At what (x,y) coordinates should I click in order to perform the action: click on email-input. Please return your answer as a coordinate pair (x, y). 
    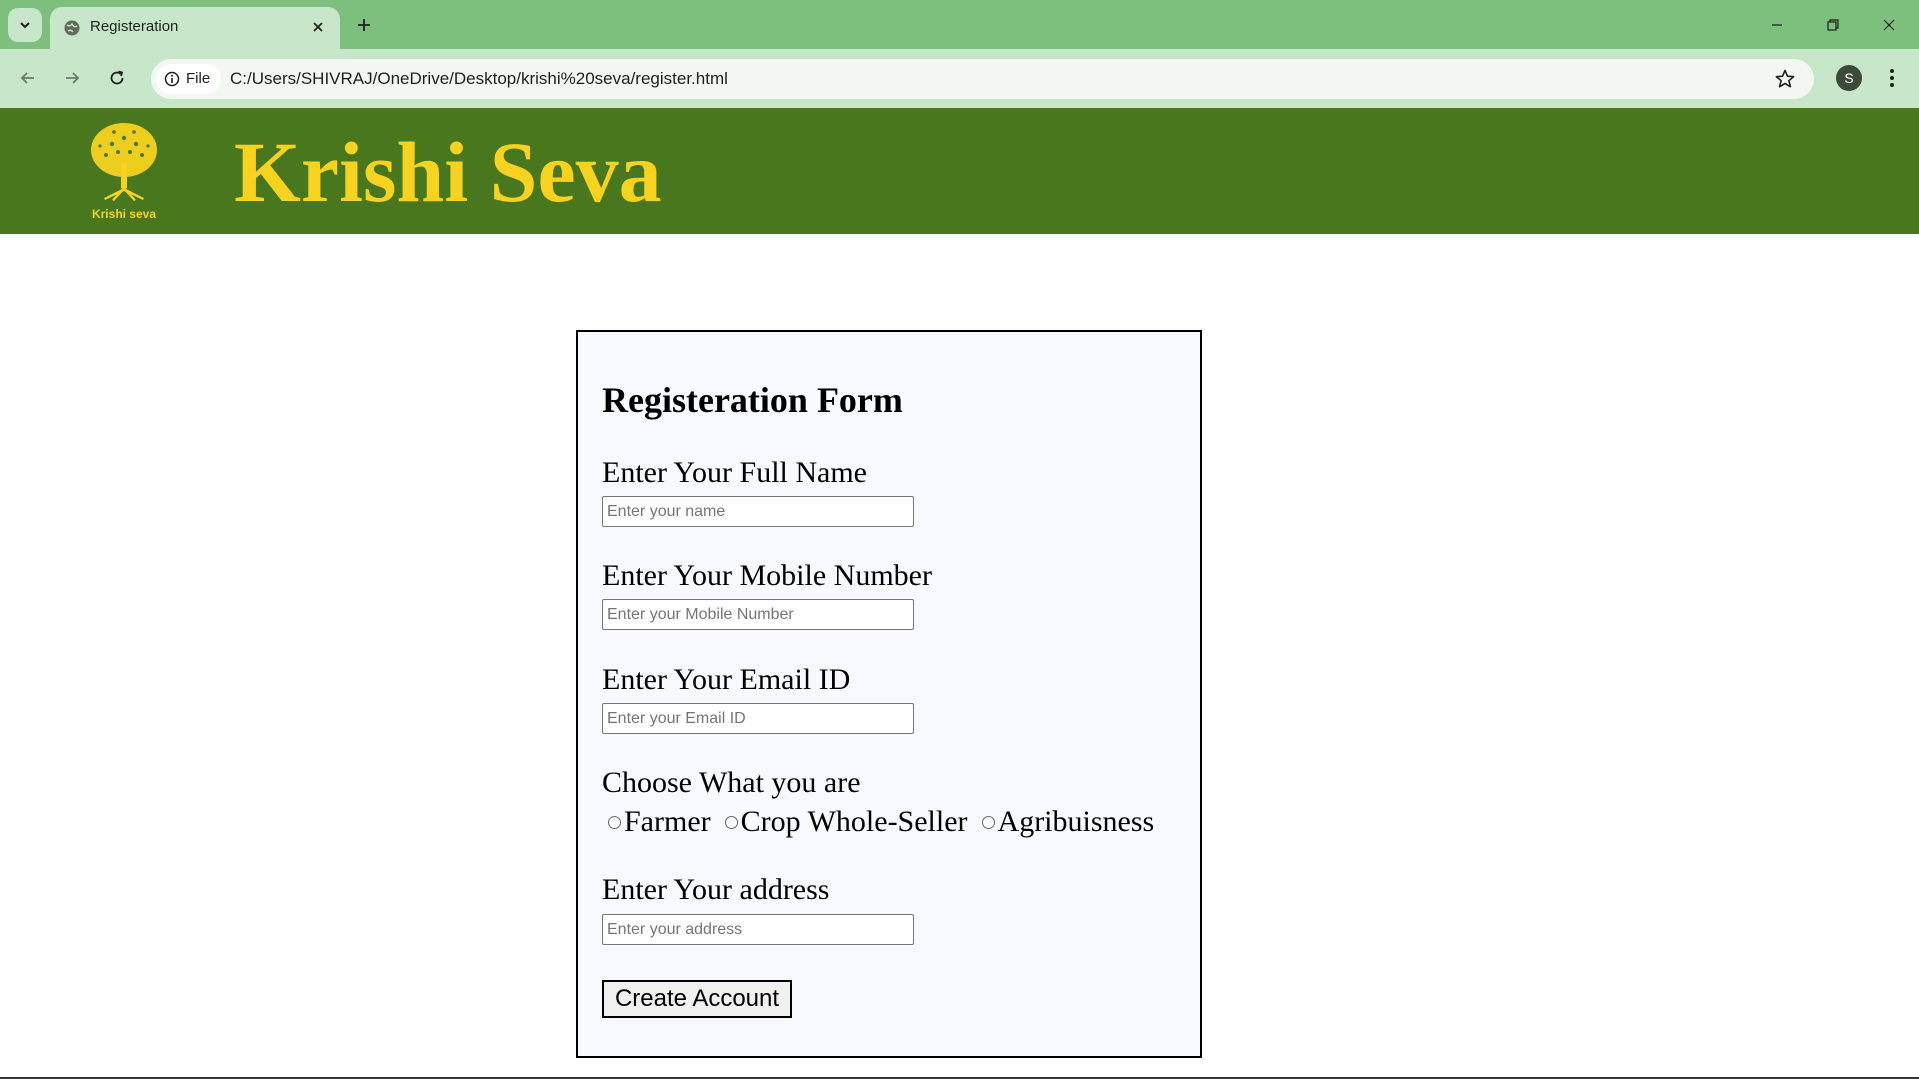
    Looking at the image, I should click on (758, 718).